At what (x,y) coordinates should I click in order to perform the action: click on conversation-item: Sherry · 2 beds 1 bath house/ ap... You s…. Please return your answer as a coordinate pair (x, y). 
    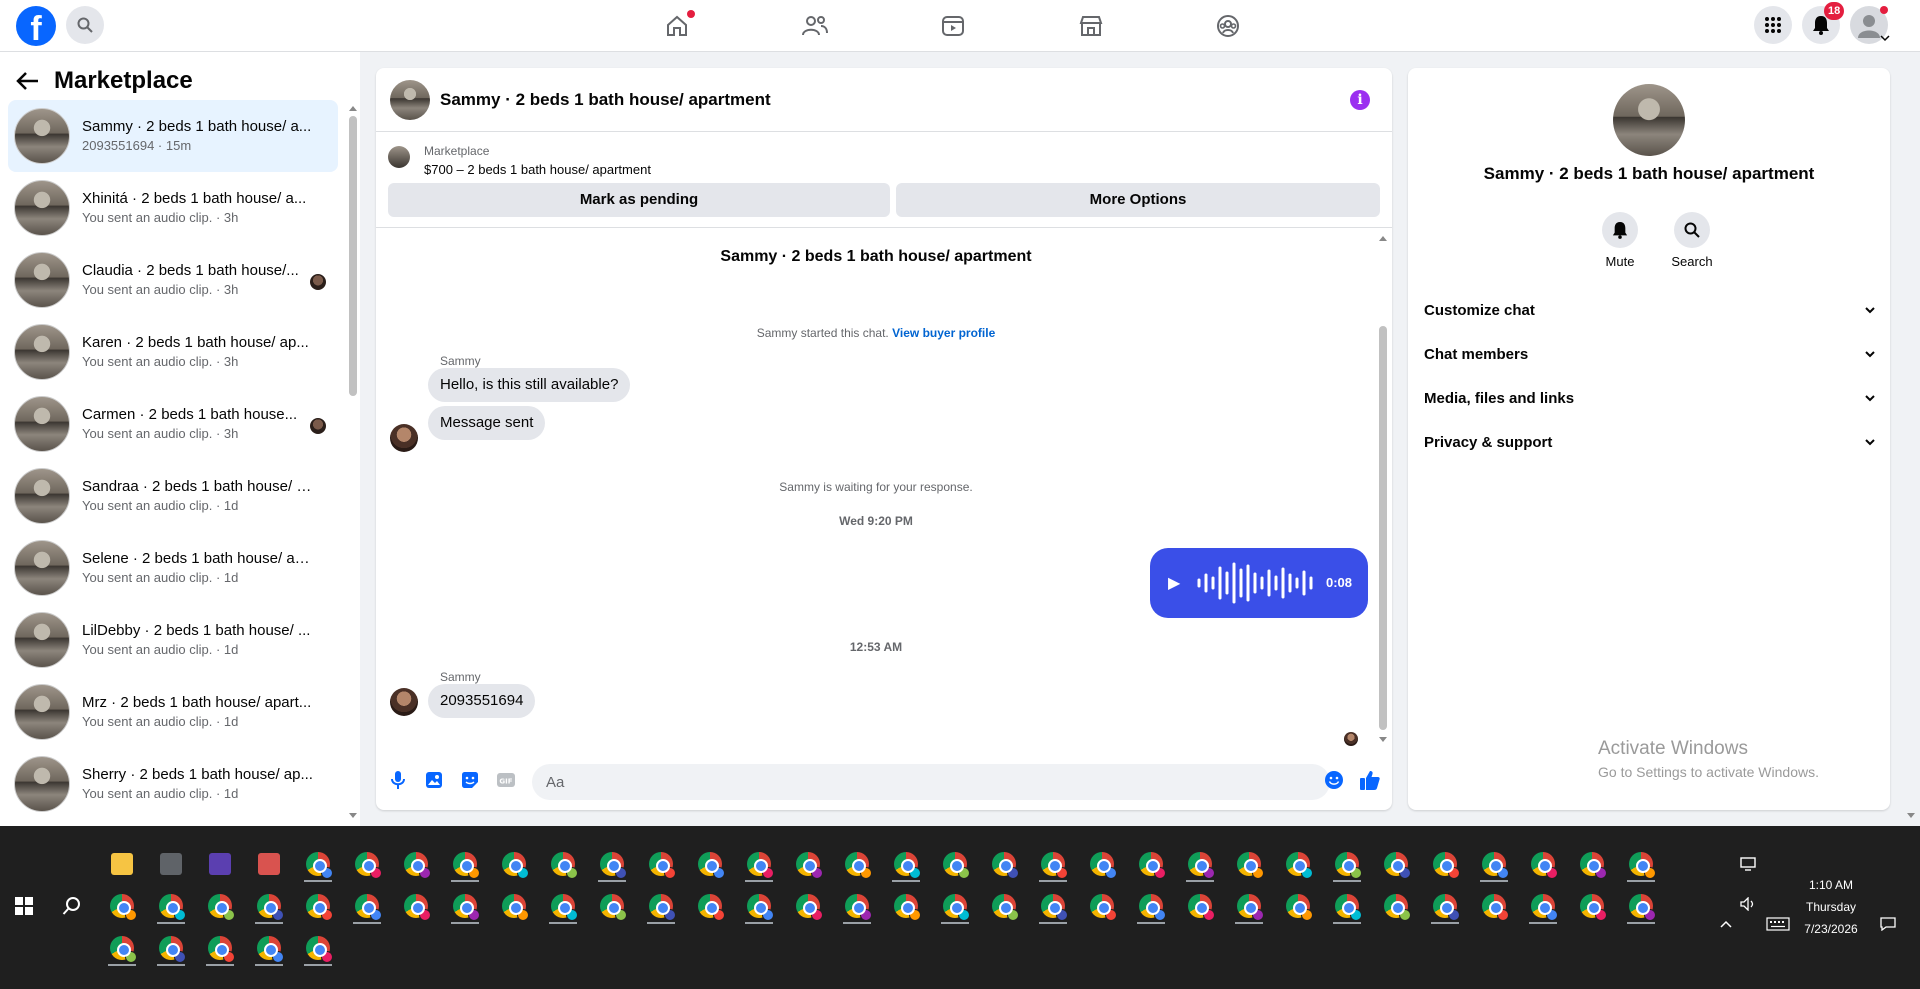
    Looking at the image, I should click on (173, 784).